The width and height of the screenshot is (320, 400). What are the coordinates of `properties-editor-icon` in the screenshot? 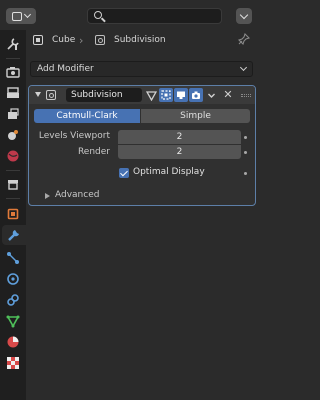 It's located at (17, 16).